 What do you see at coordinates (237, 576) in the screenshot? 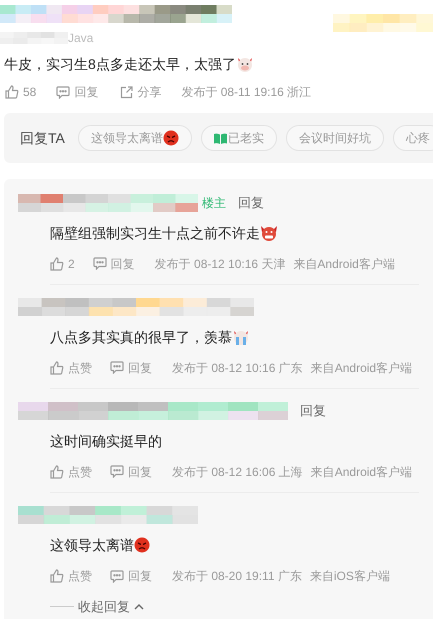
I see `publish-info: 发布于 08-20 19:11 广东` at bounding box center [237, 576].